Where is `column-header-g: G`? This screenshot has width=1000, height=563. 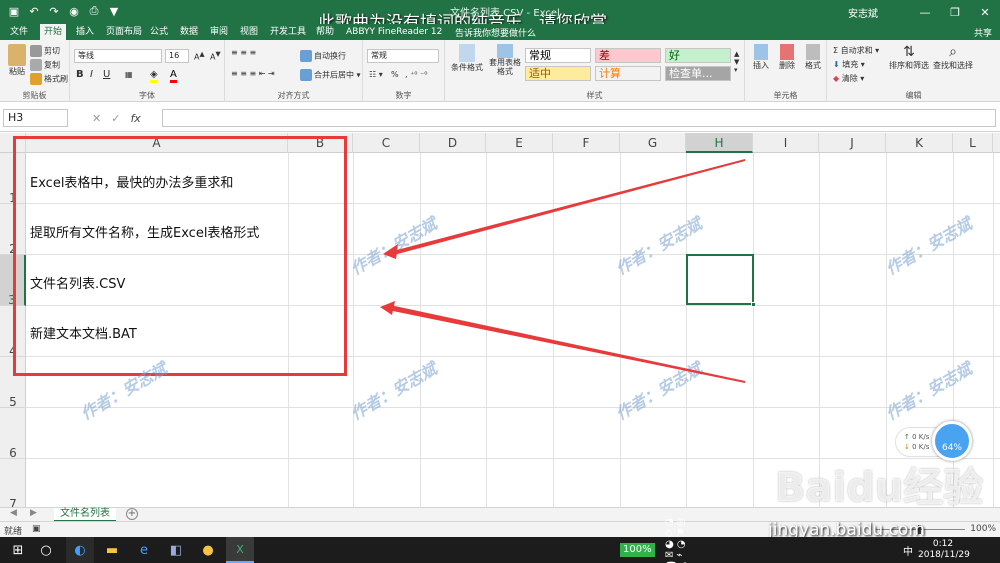 column-header-g: G is located at coordinates (653, 143).